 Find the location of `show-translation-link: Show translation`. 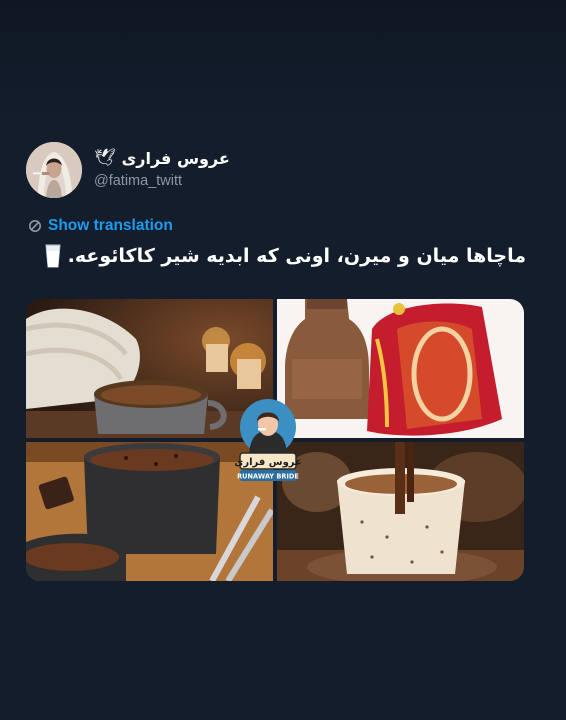

show-translation-link: Show translation is located at coordinates (110, 226).